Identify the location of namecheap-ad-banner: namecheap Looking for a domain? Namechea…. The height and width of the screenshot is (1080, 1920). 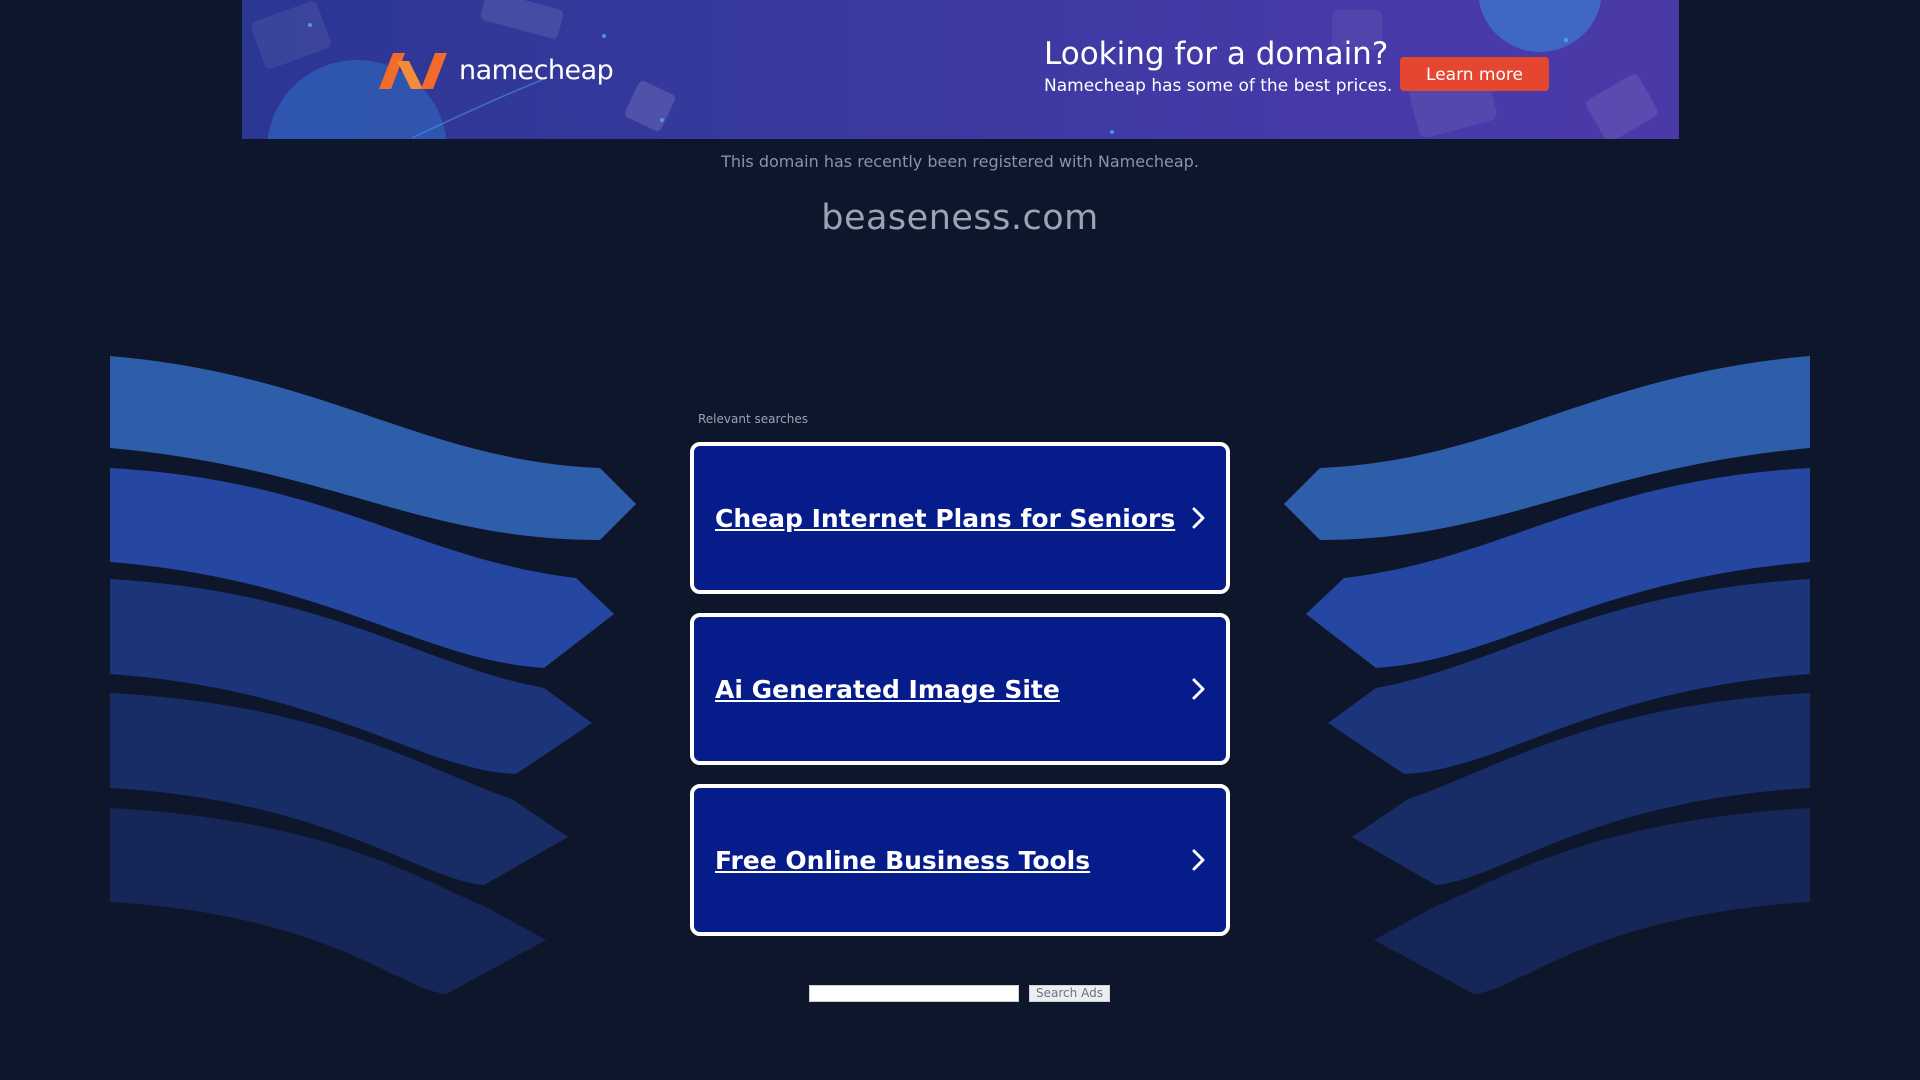
(960, 69).